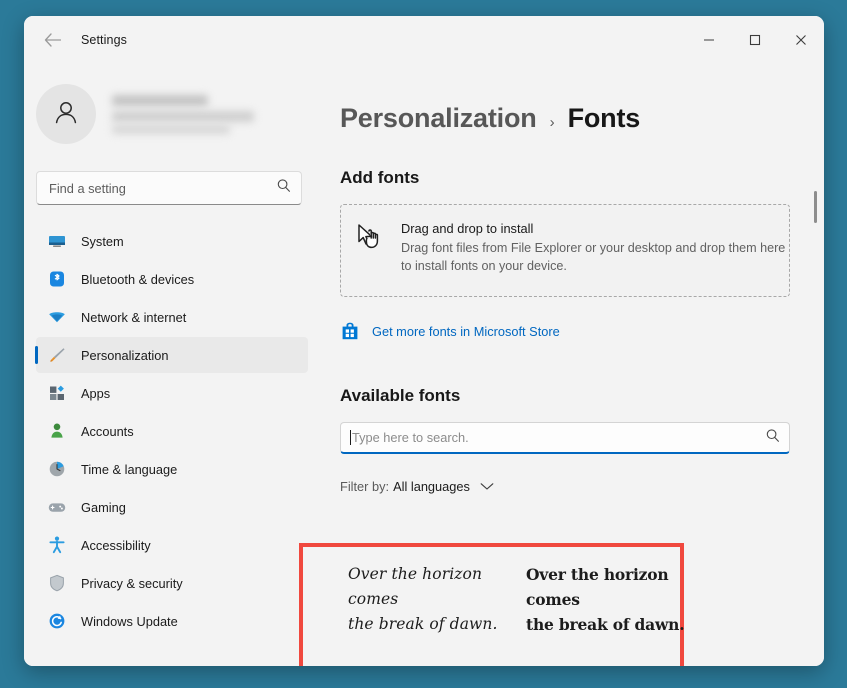 The width and height of the screenshot is (847, 688). I want to click on sidebar-item-apps: Apps, so click(172, 393).